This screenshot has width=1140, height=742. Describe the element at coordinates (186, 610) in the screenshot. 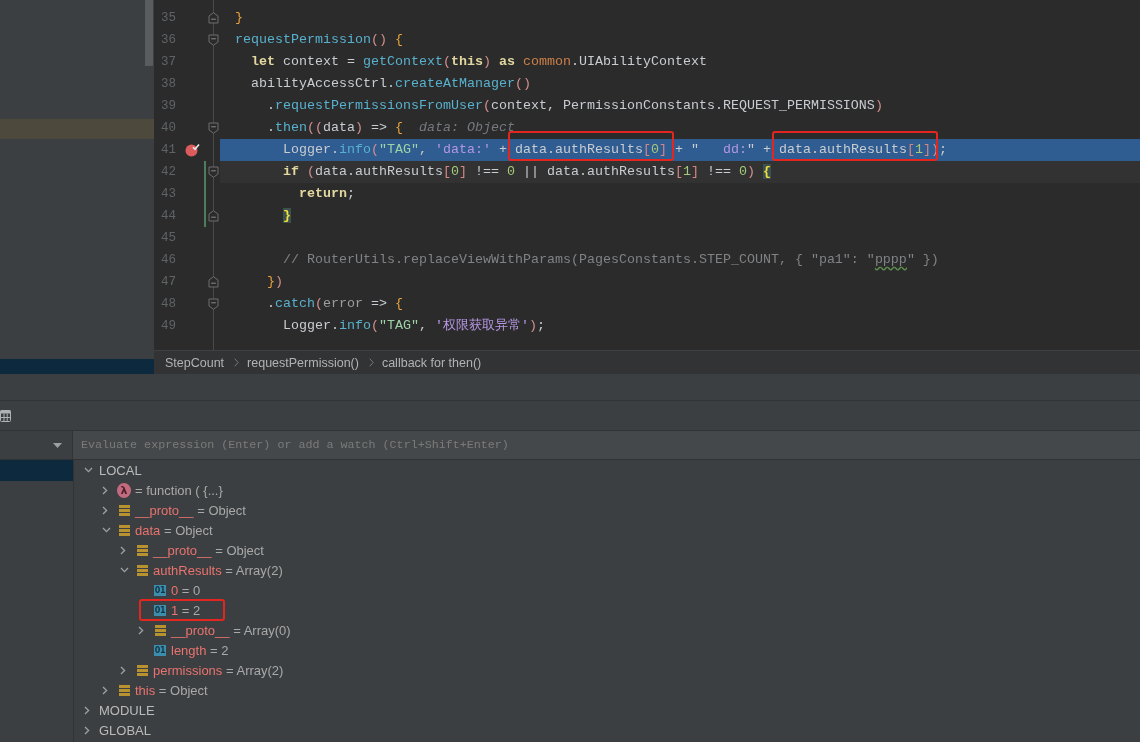

I see `variable-label: 1 = 2` at that location.